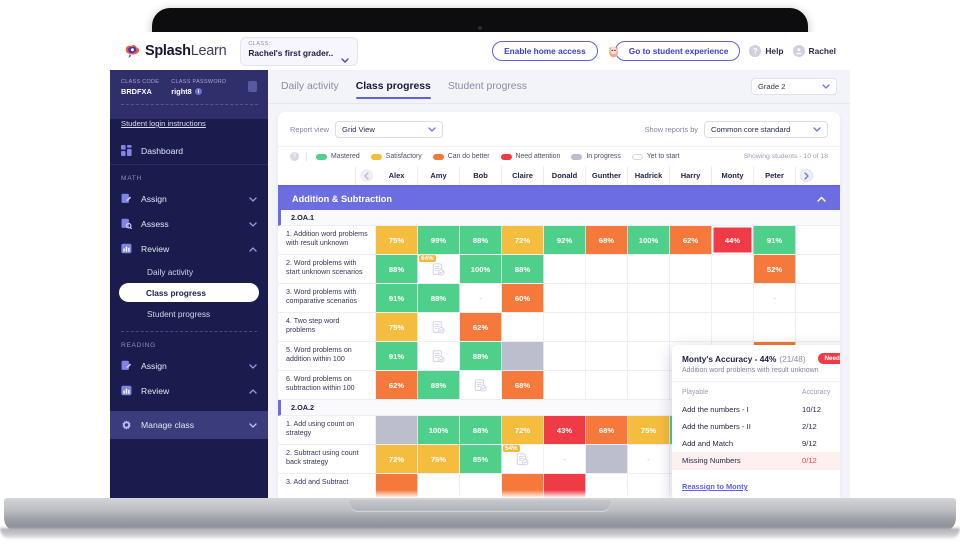 This screenshot has width=960, height=547. Describe the element at coordinates (487, 87) in the screenshot. I see `tab-student-progress: Student progress` at that location.